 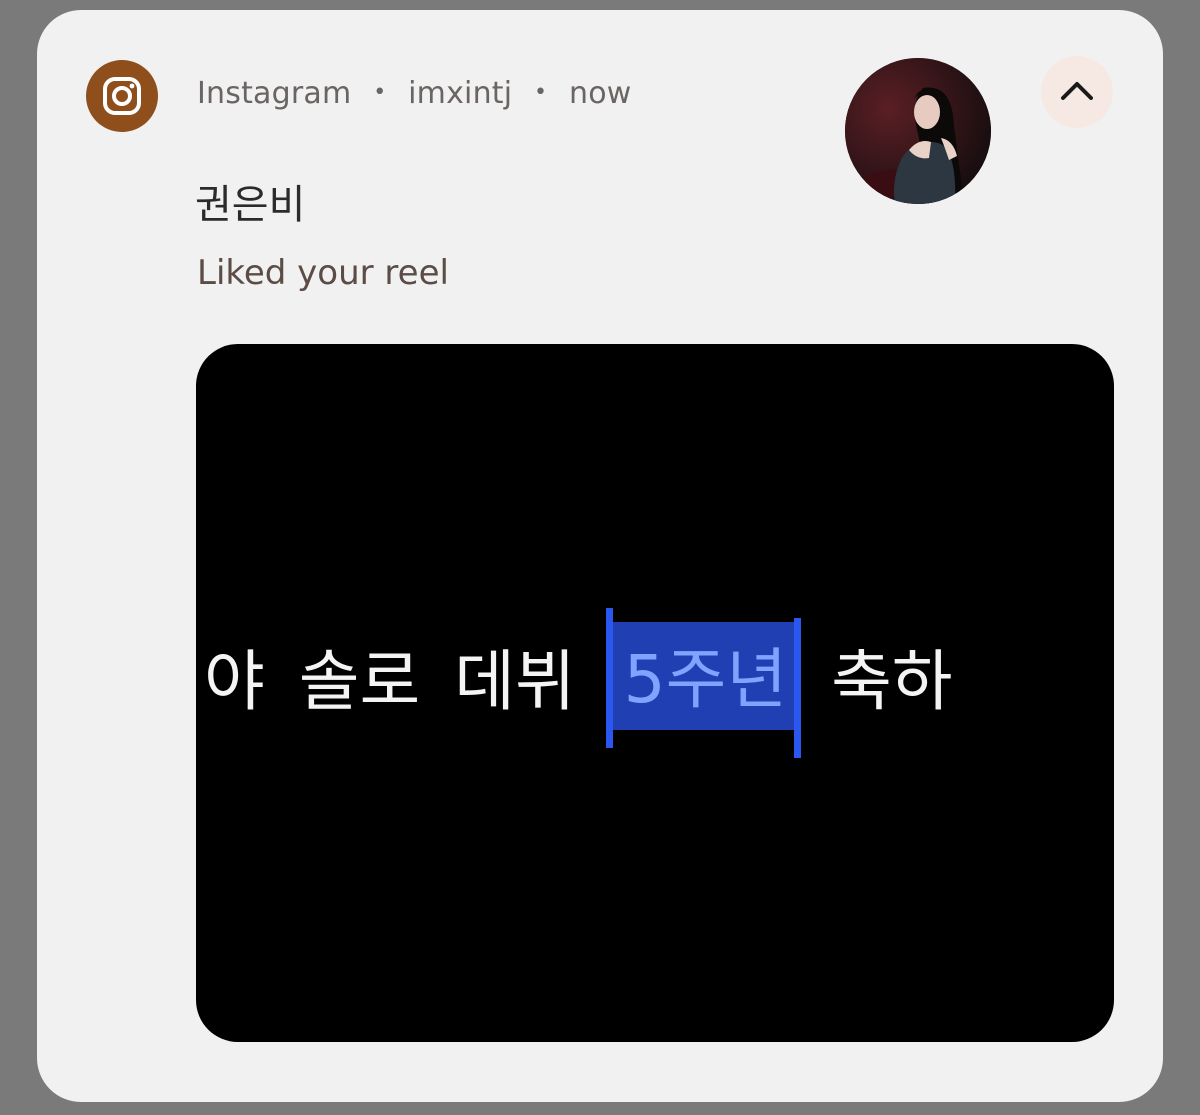 What do you see at coordinates (703, 683) in the screenshot?
I see `caption-highlighted-word: 5주년` at bounding box center [703, 683].